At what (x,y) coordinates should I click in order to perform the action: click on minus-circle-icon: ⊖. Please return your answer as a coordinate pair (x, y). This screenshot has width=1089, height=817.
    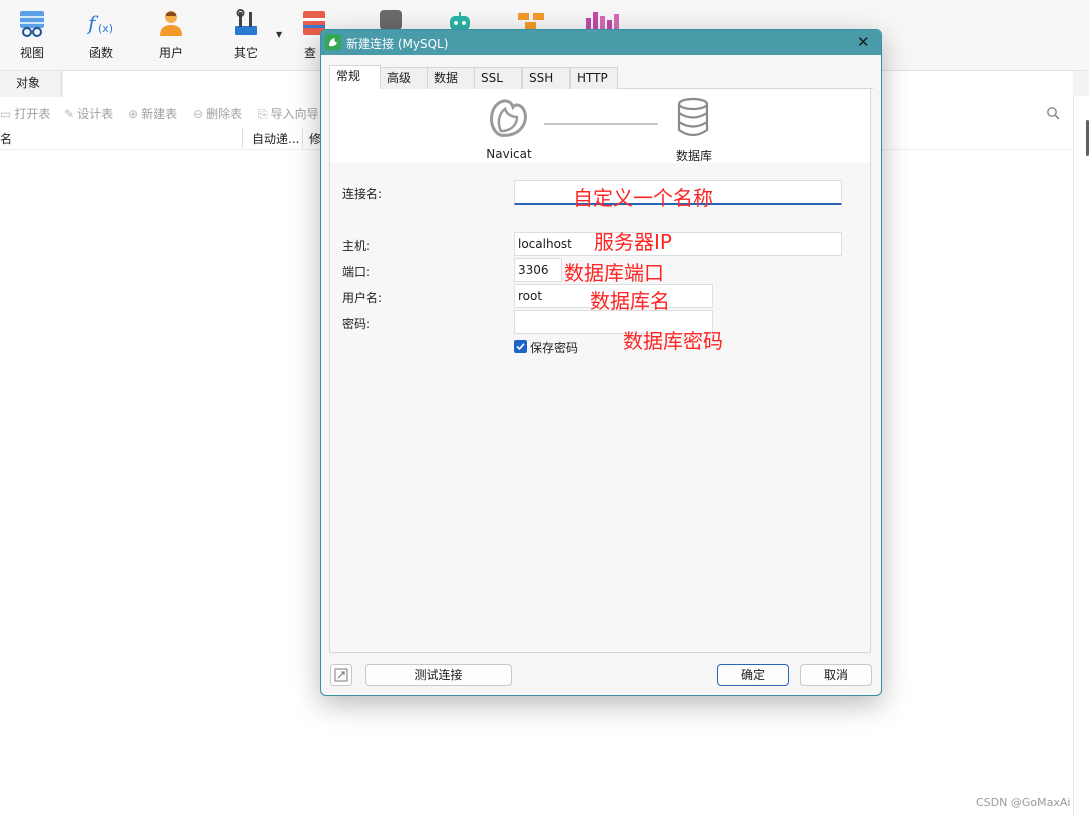
    Looking at the image, I should click on (198, 114).